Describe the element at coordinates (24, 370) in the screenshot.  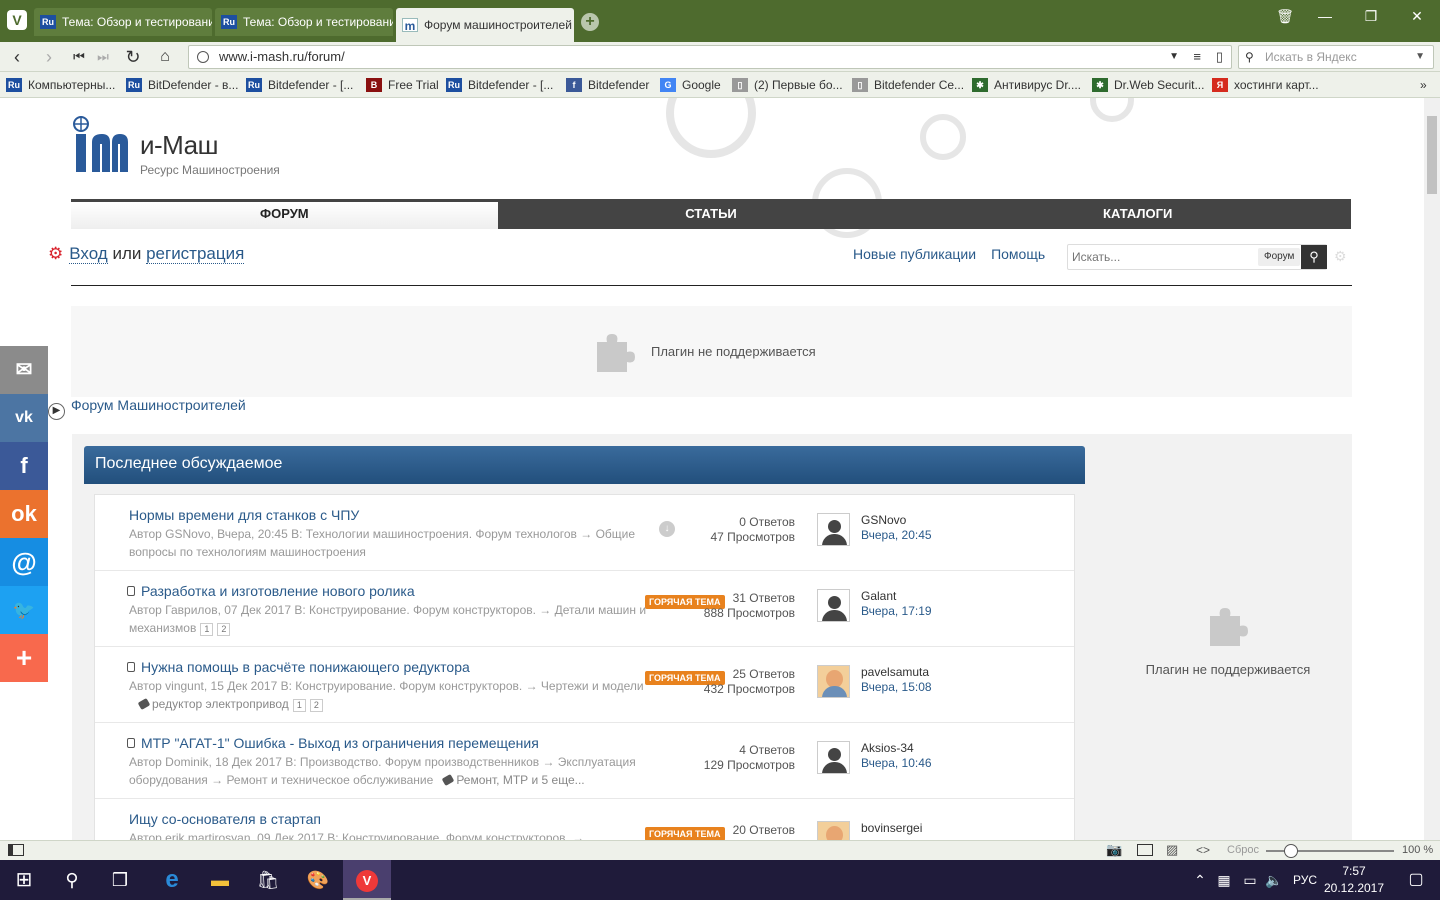
I see `share-email-icon: ✉` at that location.